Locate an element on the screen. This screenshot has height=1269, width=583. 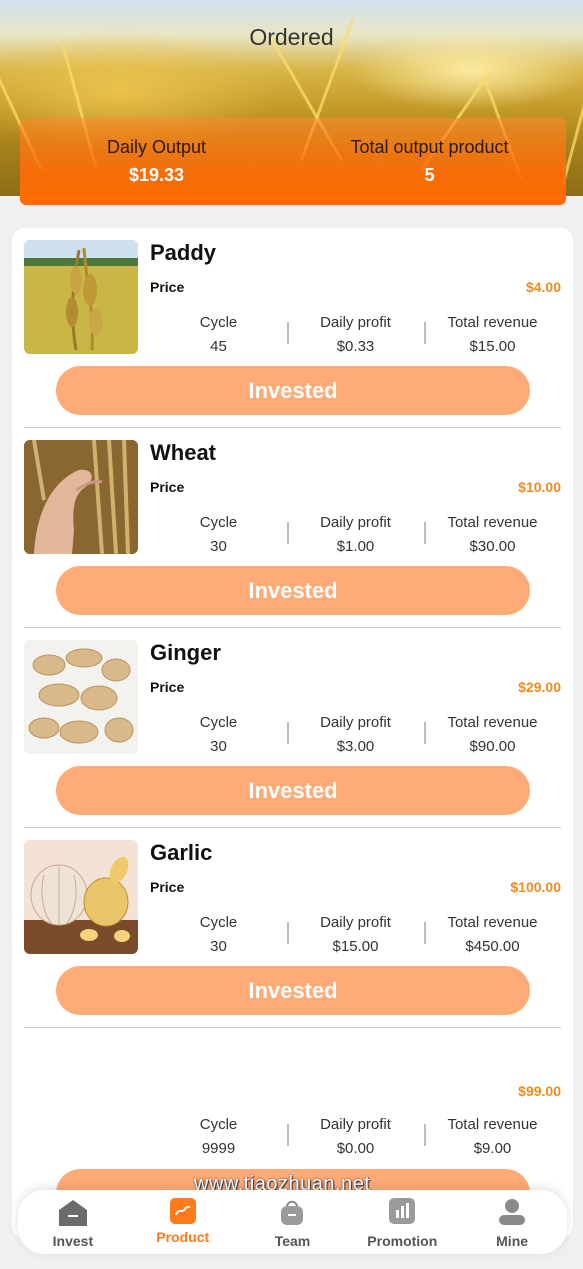
home-icon is located at coordinates (73, 1215).